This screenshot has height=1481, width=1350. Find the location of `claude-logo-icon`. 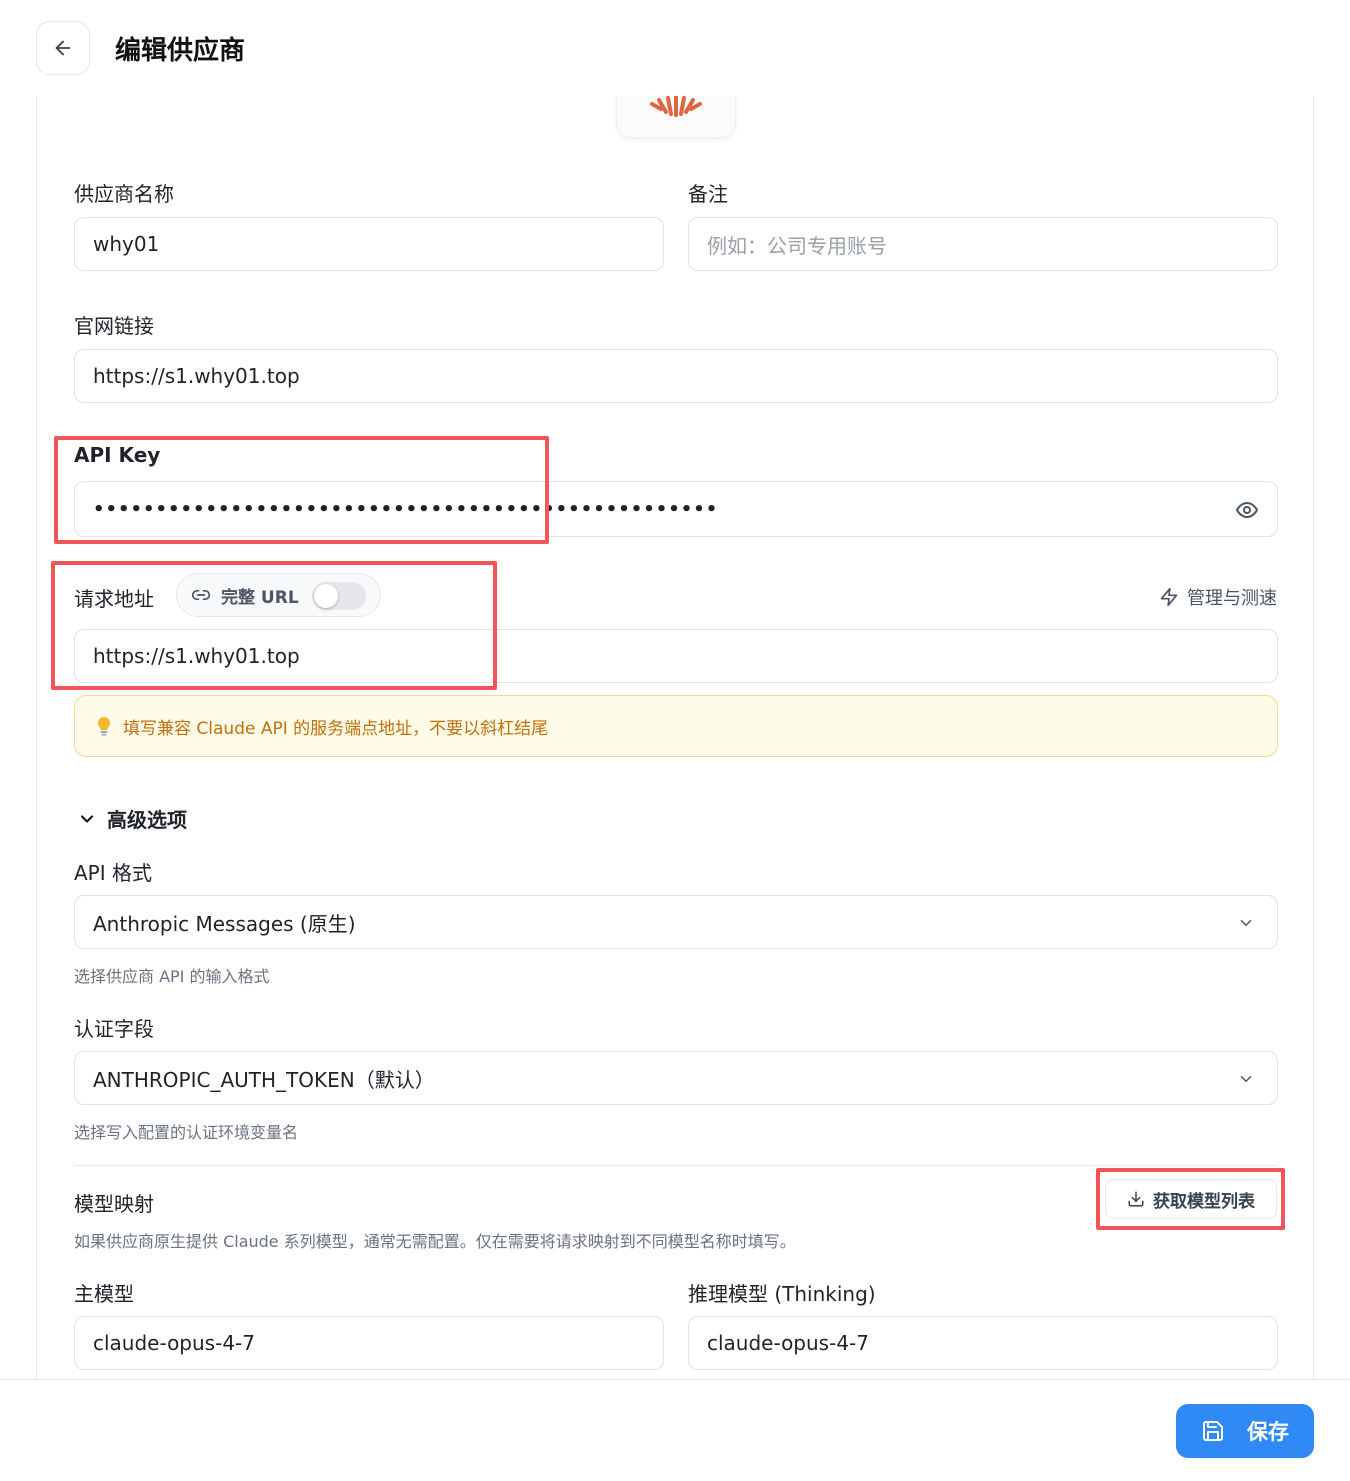

claude-logo-icon is located at coordinates (676, 106).